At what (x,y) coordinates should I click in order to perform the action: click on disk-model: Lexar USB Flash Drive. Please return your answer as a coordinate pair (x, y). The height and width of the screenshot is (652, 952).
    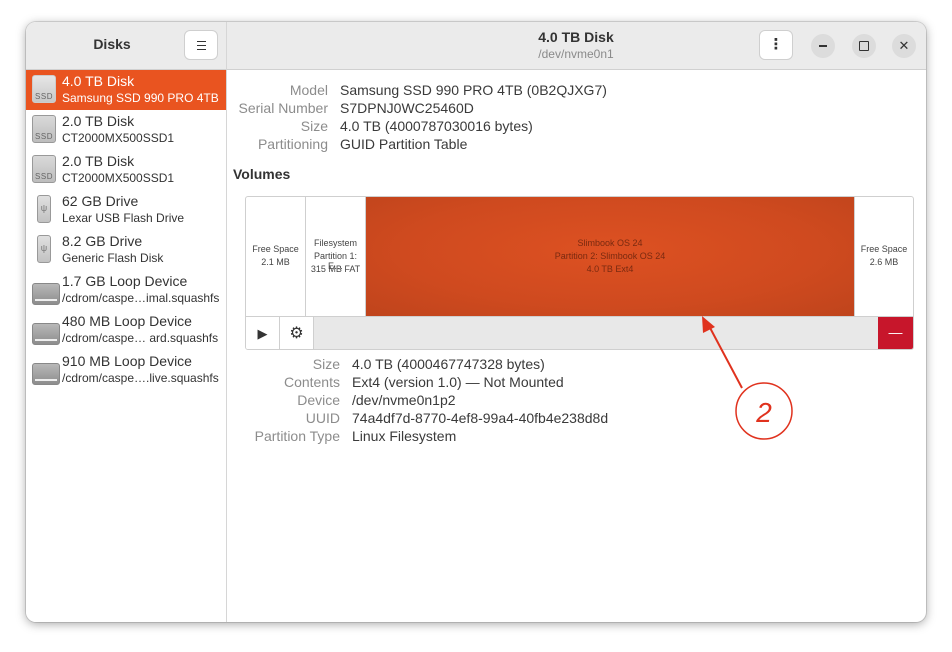
    Looking at the image, I should click on (123, 218).